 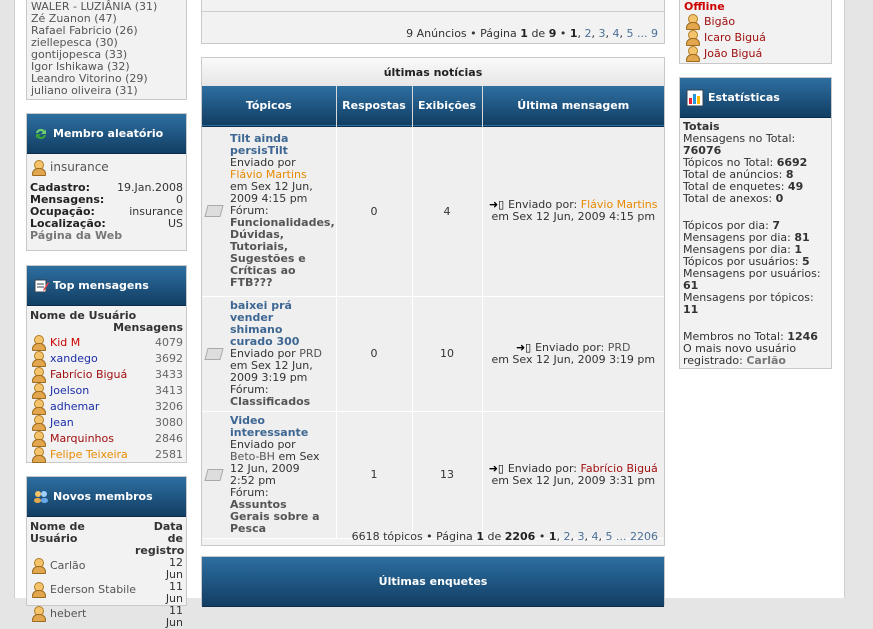 I want to click on new-member-row: Carlão 12 Jun, so click(x=106, y=569).